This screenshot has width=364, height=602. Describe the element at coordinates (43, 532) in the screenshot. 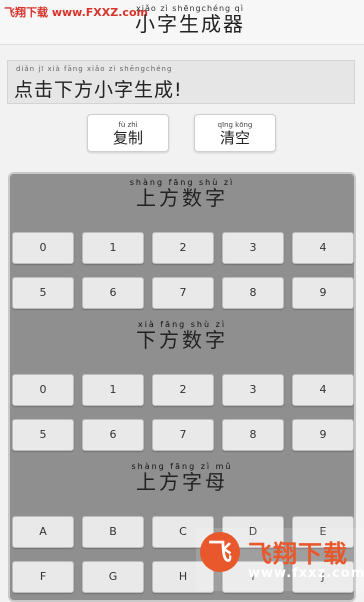

I see `key-button: A` at that location.